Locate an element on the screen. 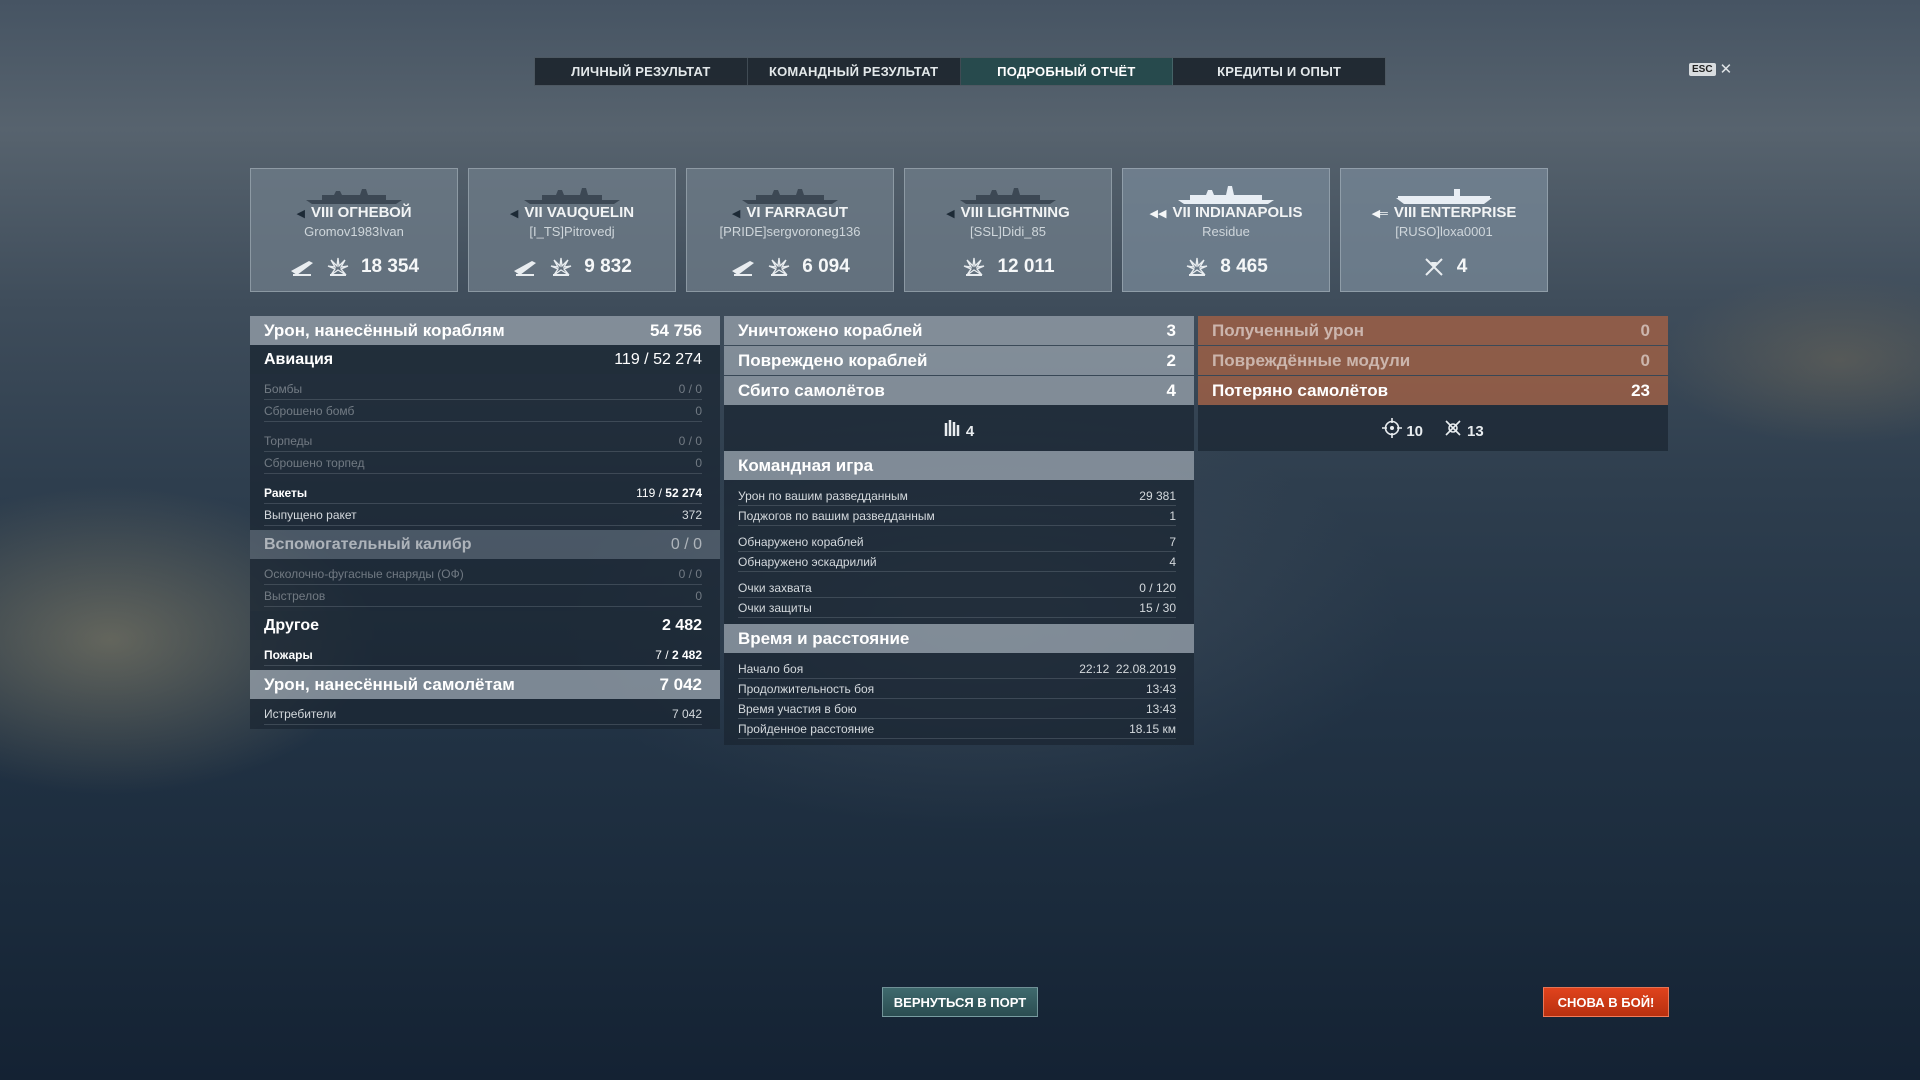 This screenshot has height=1080, width=1920. tab-personal-result: ЛИЧНЫЙ РЕЗУЛЬТАТ is located at coordinates (641, 71).